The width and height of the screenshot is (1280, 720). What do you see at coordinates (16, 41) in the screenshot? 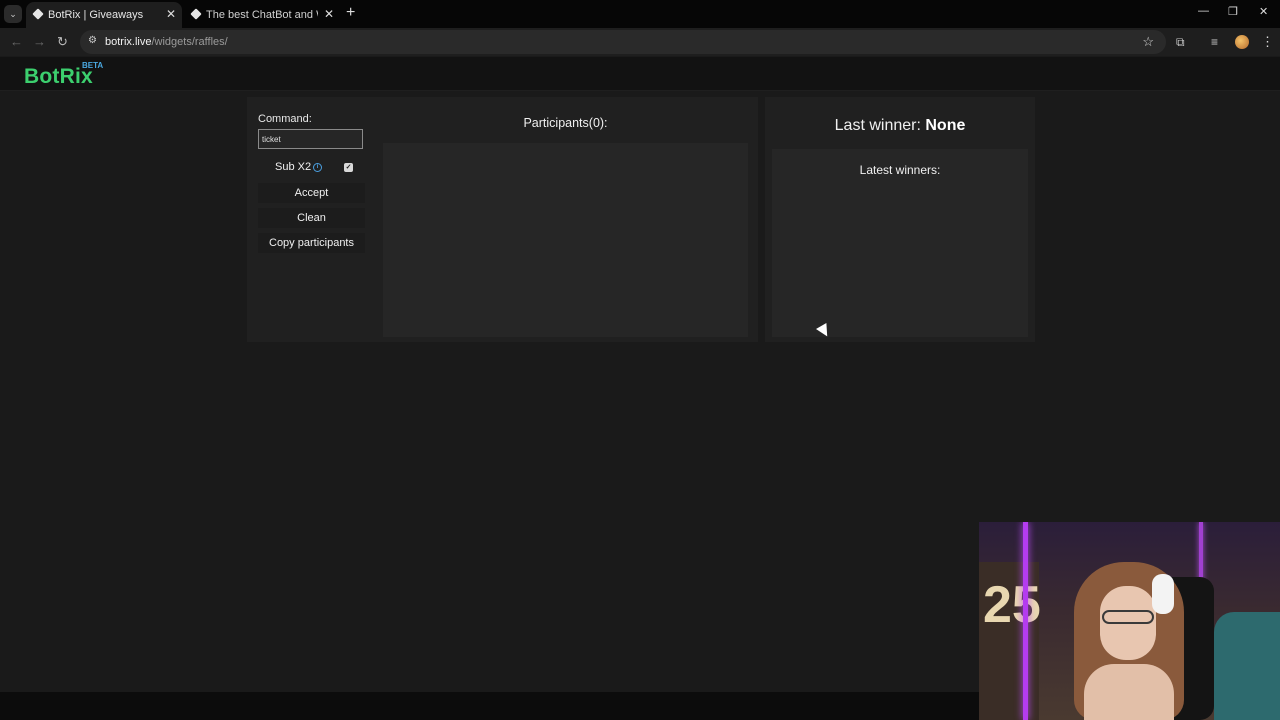
I see `back-arrow-icon: ←` at bounding box center [16, 41].